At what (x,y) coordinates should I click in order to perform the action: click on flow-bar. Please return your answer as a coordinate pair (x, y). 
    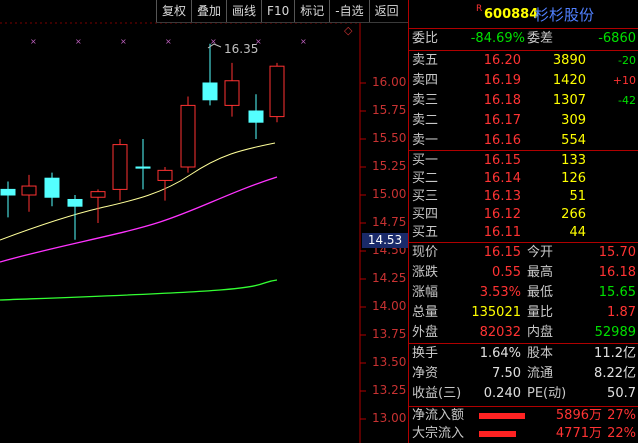
    Looking at the image, I should click on (502, 416).